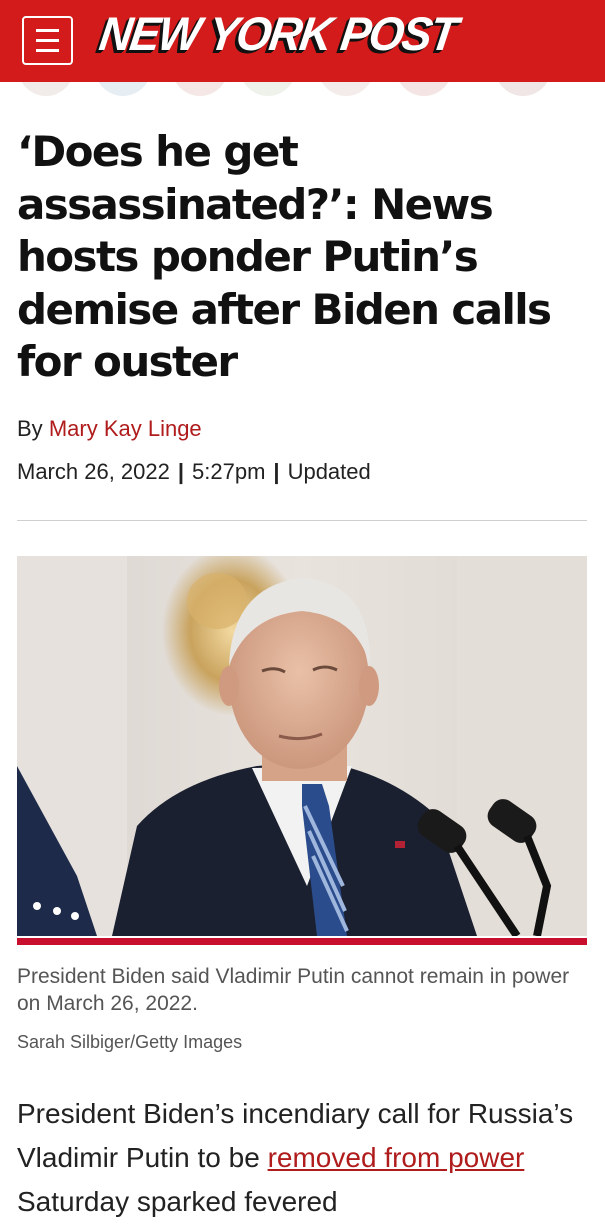 This screenshot has height=1224, width=605. What do you see at coordinates (130, 1042) in the screenshot?
I see `image-credit: Sarah Silbiger/Getty Images` at bounding box center [130, 1042].